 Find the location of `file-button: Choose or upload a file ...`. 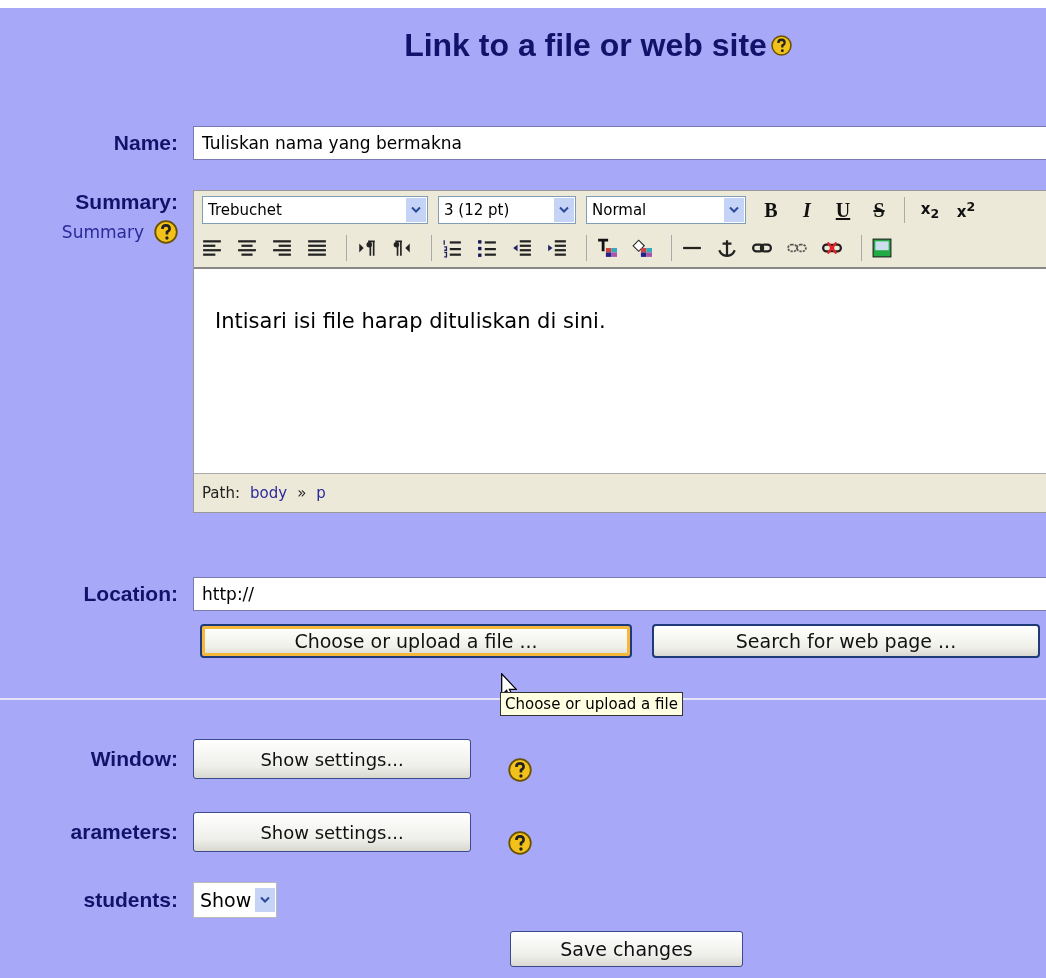

file-button: Choose or upload a file ... is located at coordinates (416, 641).